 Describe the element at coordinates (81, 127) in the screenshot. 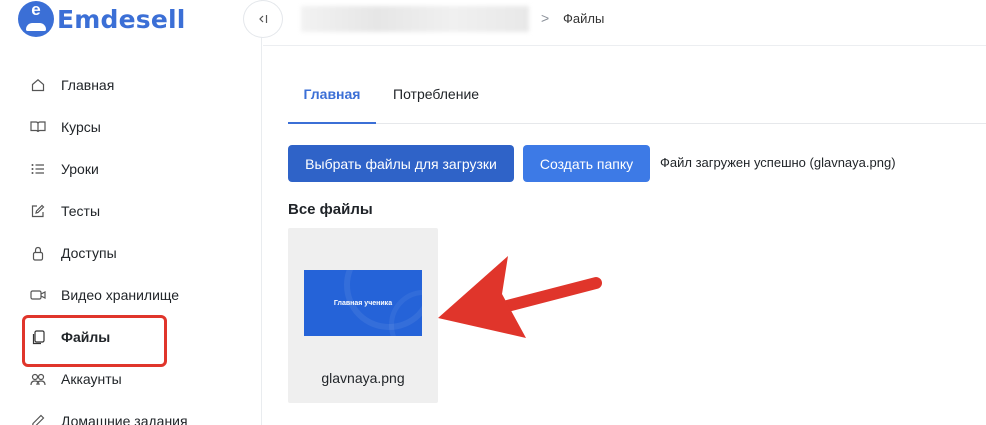

I see `sidebar-item-label: Курсы` at that location.